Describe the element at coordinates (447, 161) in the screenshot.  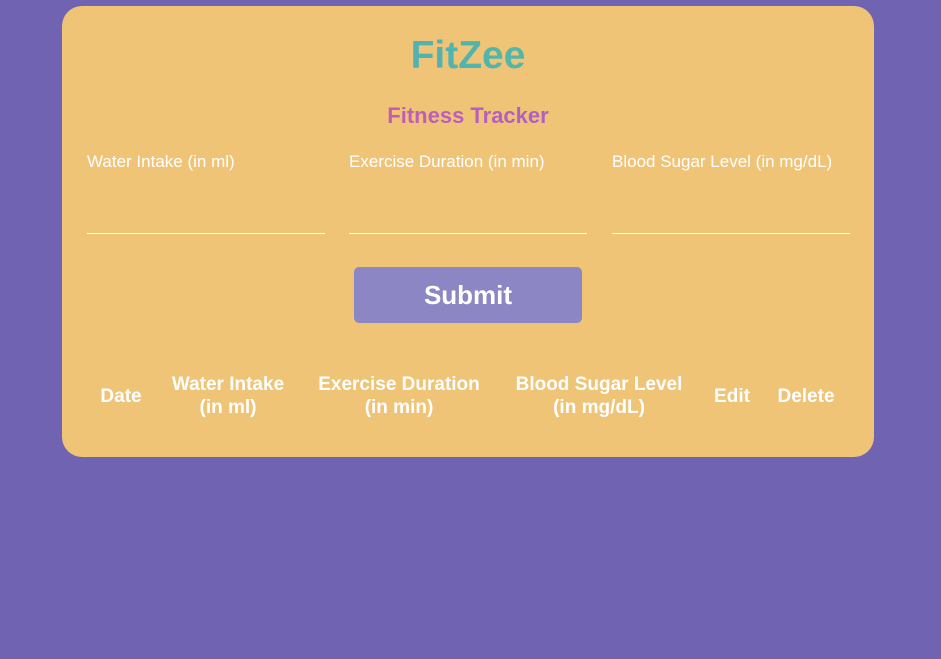
I see `exercise-duration-label: Exercise Duration (in min)` at that location.